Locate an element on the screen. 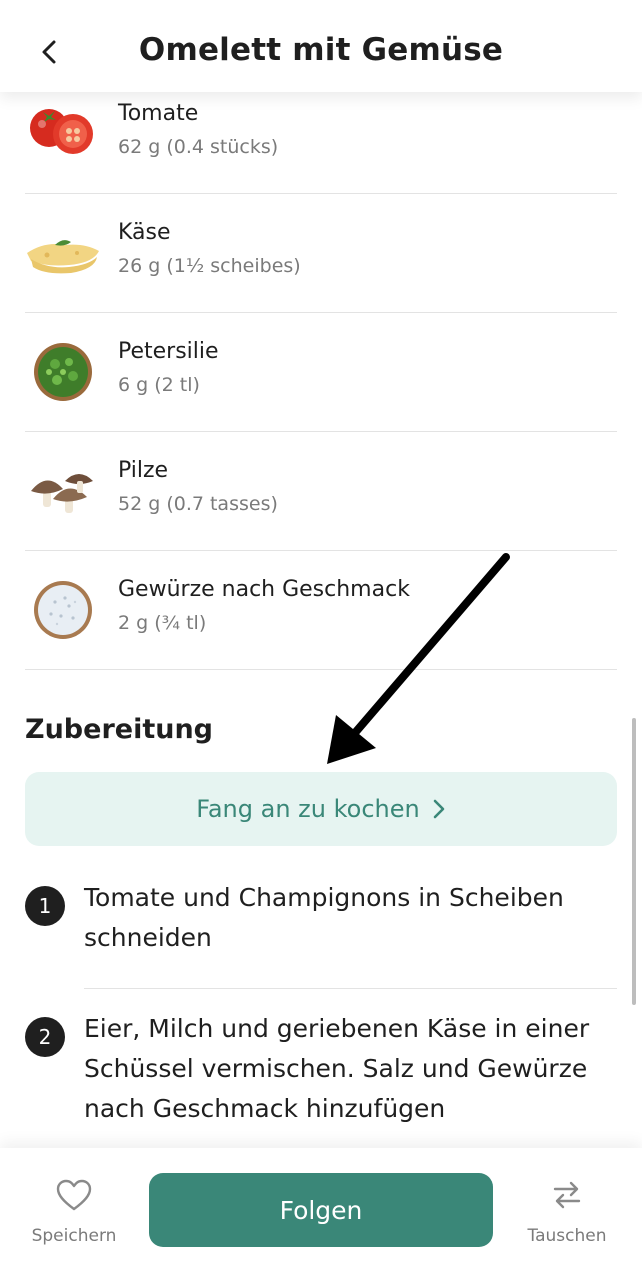 The width and height of the screenshot is (642, 1280). parsley-icon is located at coordinates (63, 372).